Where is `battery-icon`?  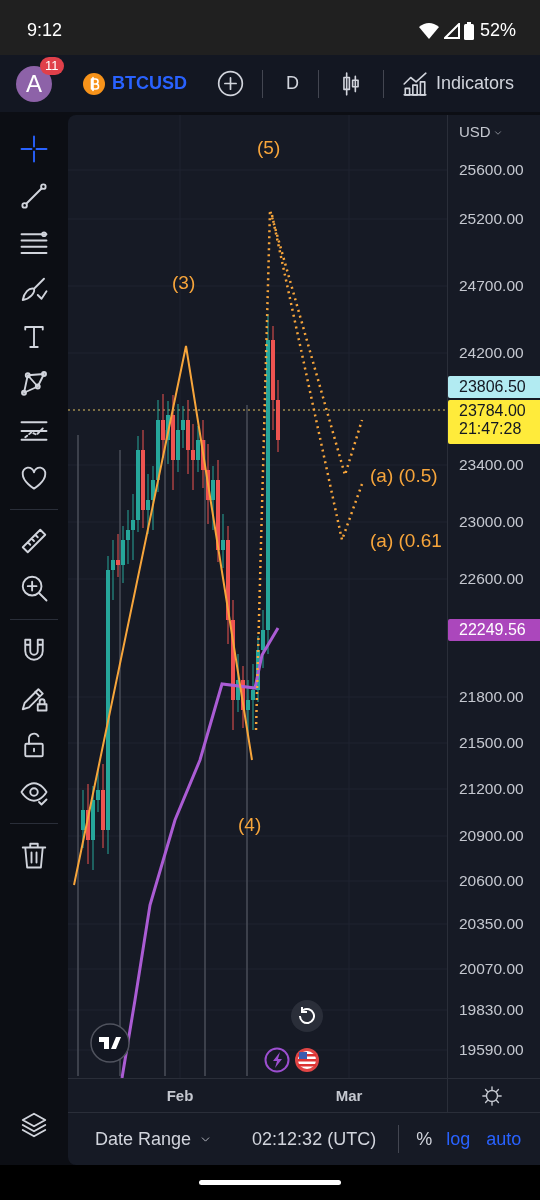
battery-icon is located at coordinates (468, 30).